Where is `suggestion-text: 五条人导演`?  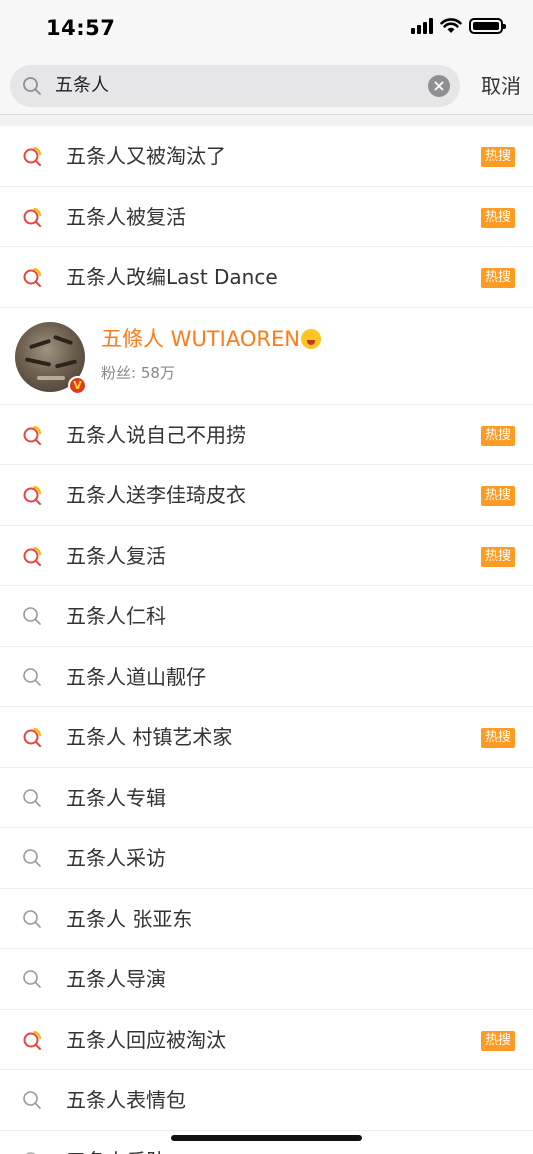 suggestion-text: 五条人导演 is located at coordinates (116, 979).